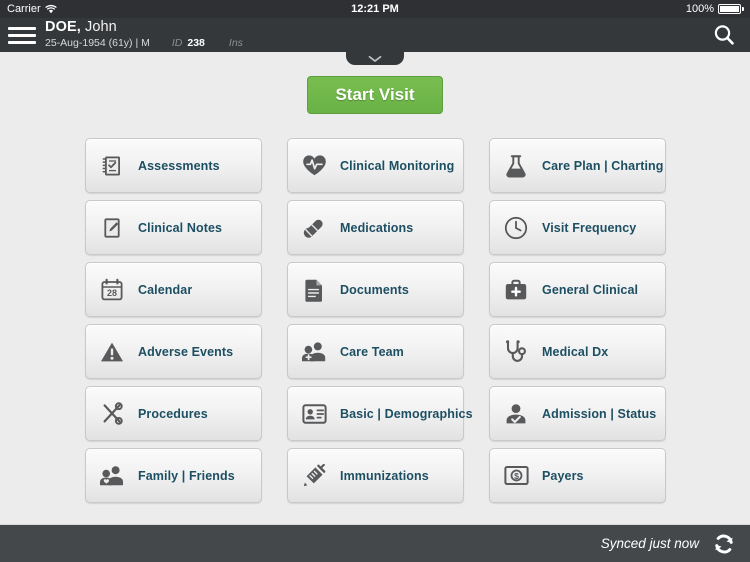 The width and height of the screenshot is (750, 562). What do you see at coordinates (599, 413) in the screenshot?
I see `tile-label: Admission | Status` at bounding box center [599, 413].